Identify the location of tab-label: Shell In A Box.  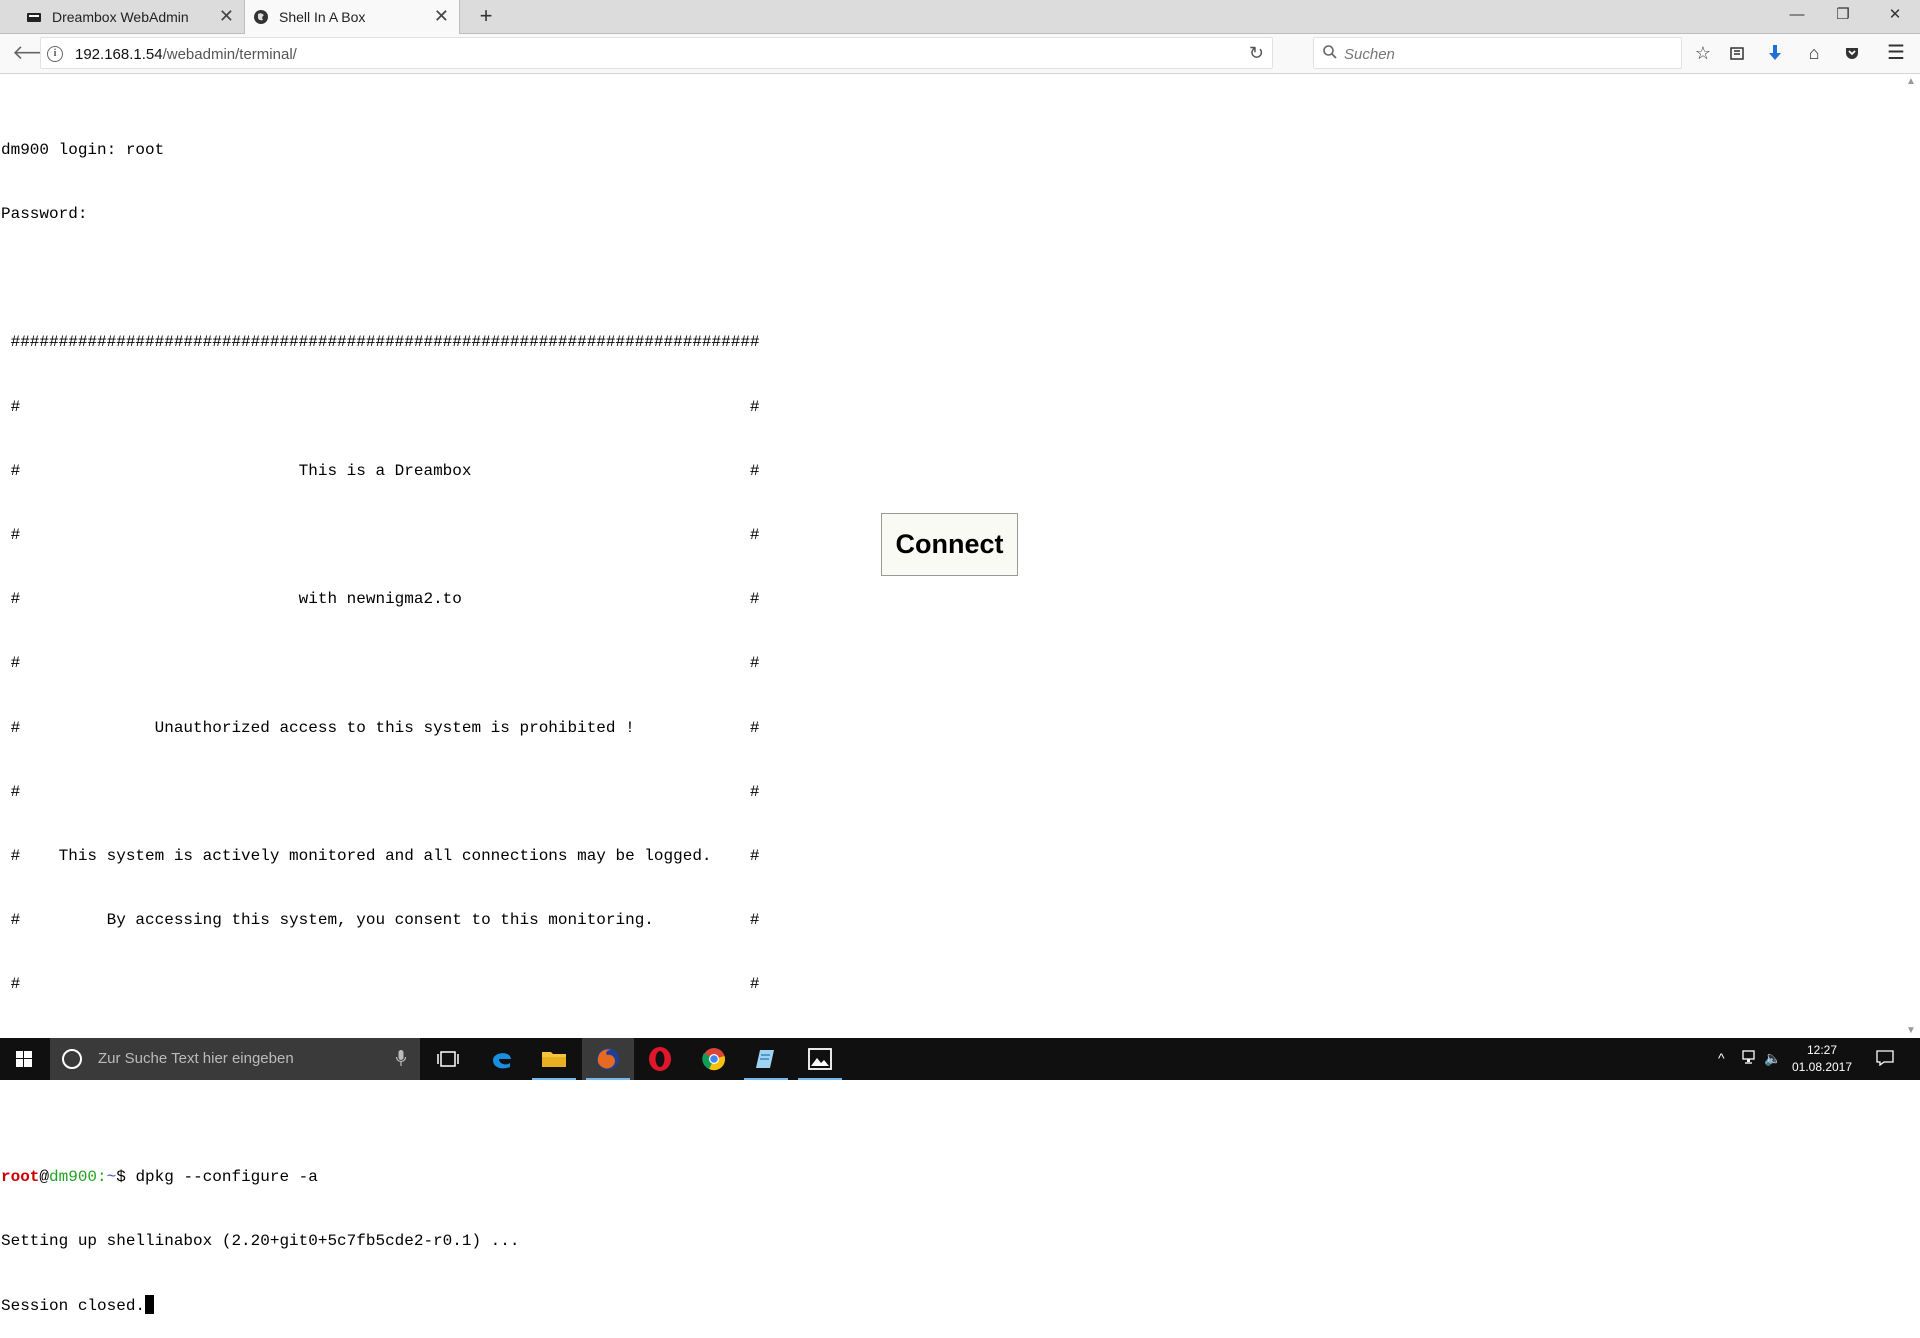
(322, 17).